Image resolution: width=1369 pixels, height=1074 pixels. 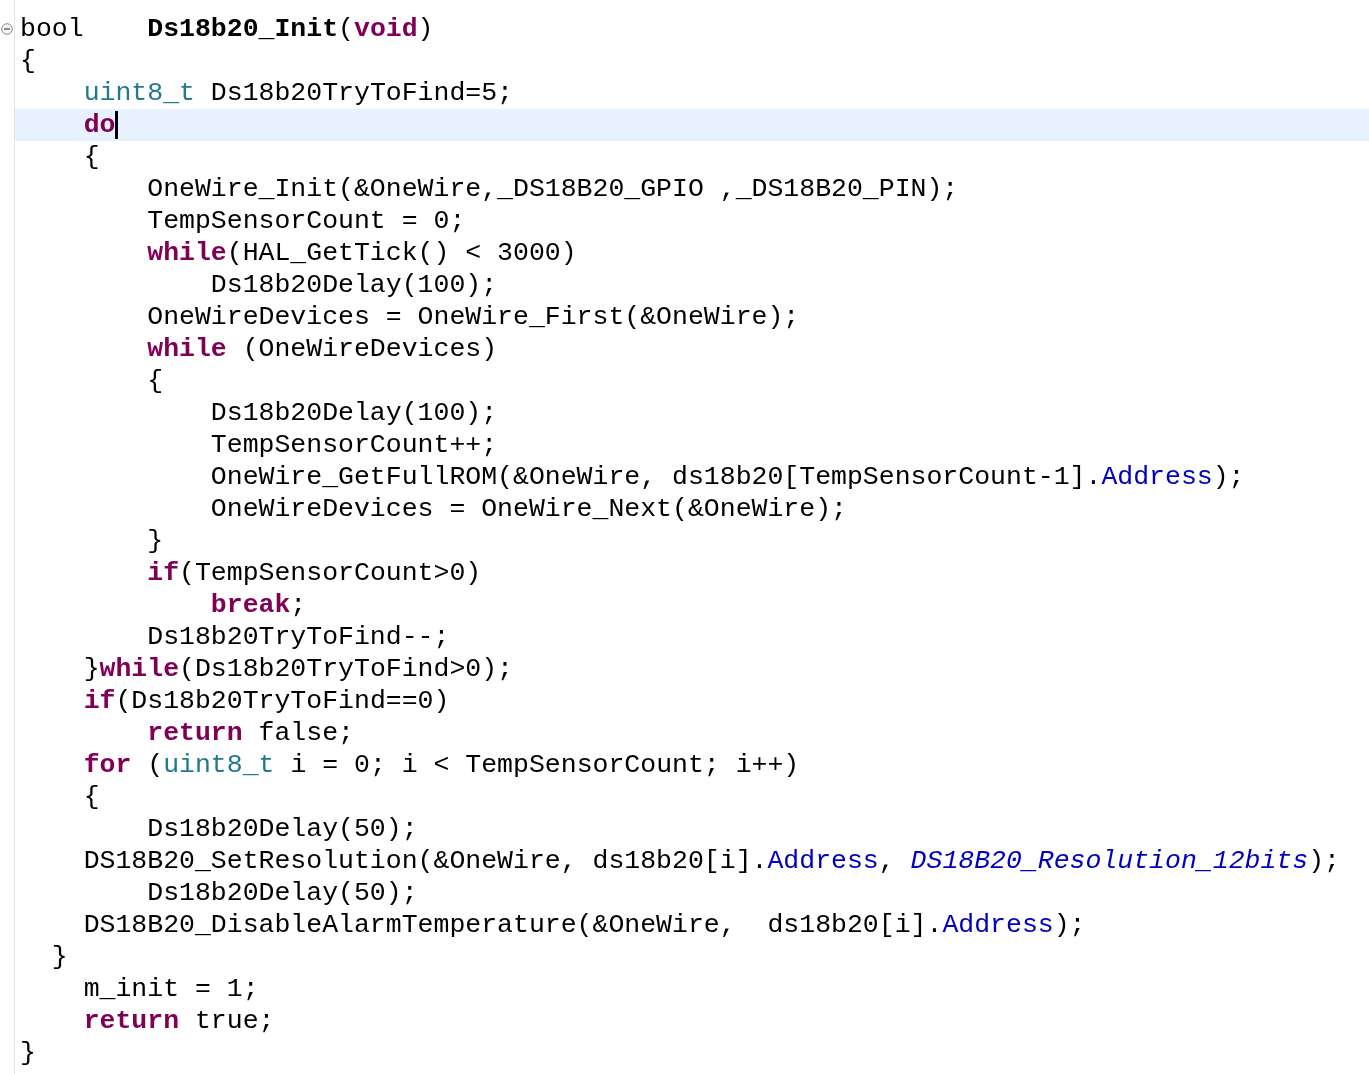 What do you see at coordinates (711, 861) in the screenshot?
I see `code-line: DS18B20_SetResolution(&OneWire, ds18b20[i].Address, DS18B20_Resolution_12bits);` at bounding box center [711, 861].